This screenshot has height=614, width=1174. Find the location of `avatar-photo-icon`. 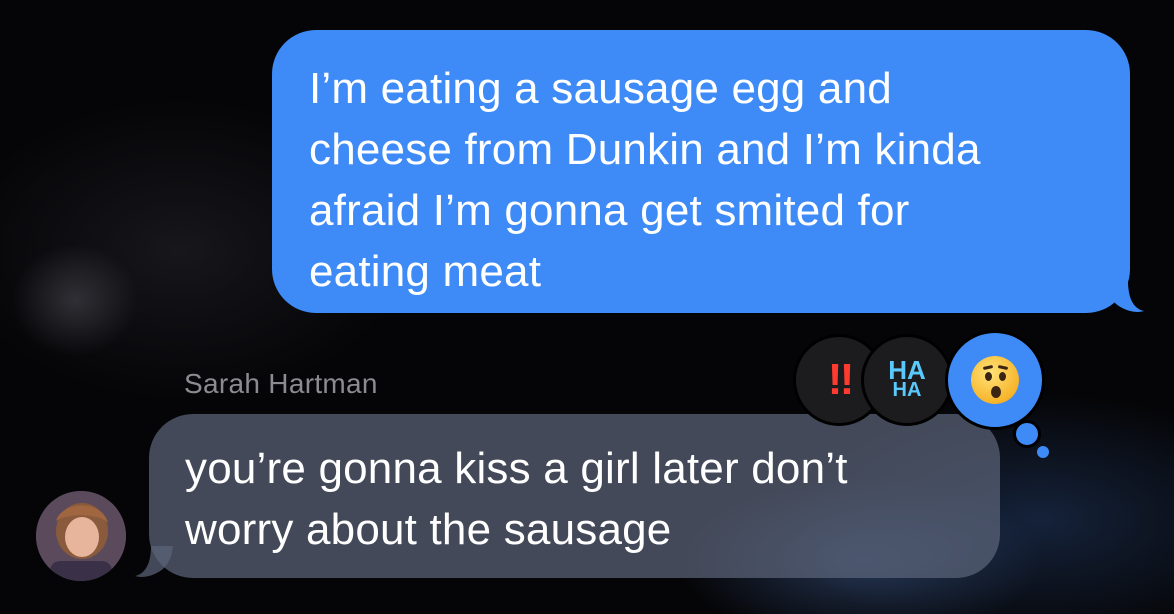

avatar-photo-icon is located at coordinates (81, 536).